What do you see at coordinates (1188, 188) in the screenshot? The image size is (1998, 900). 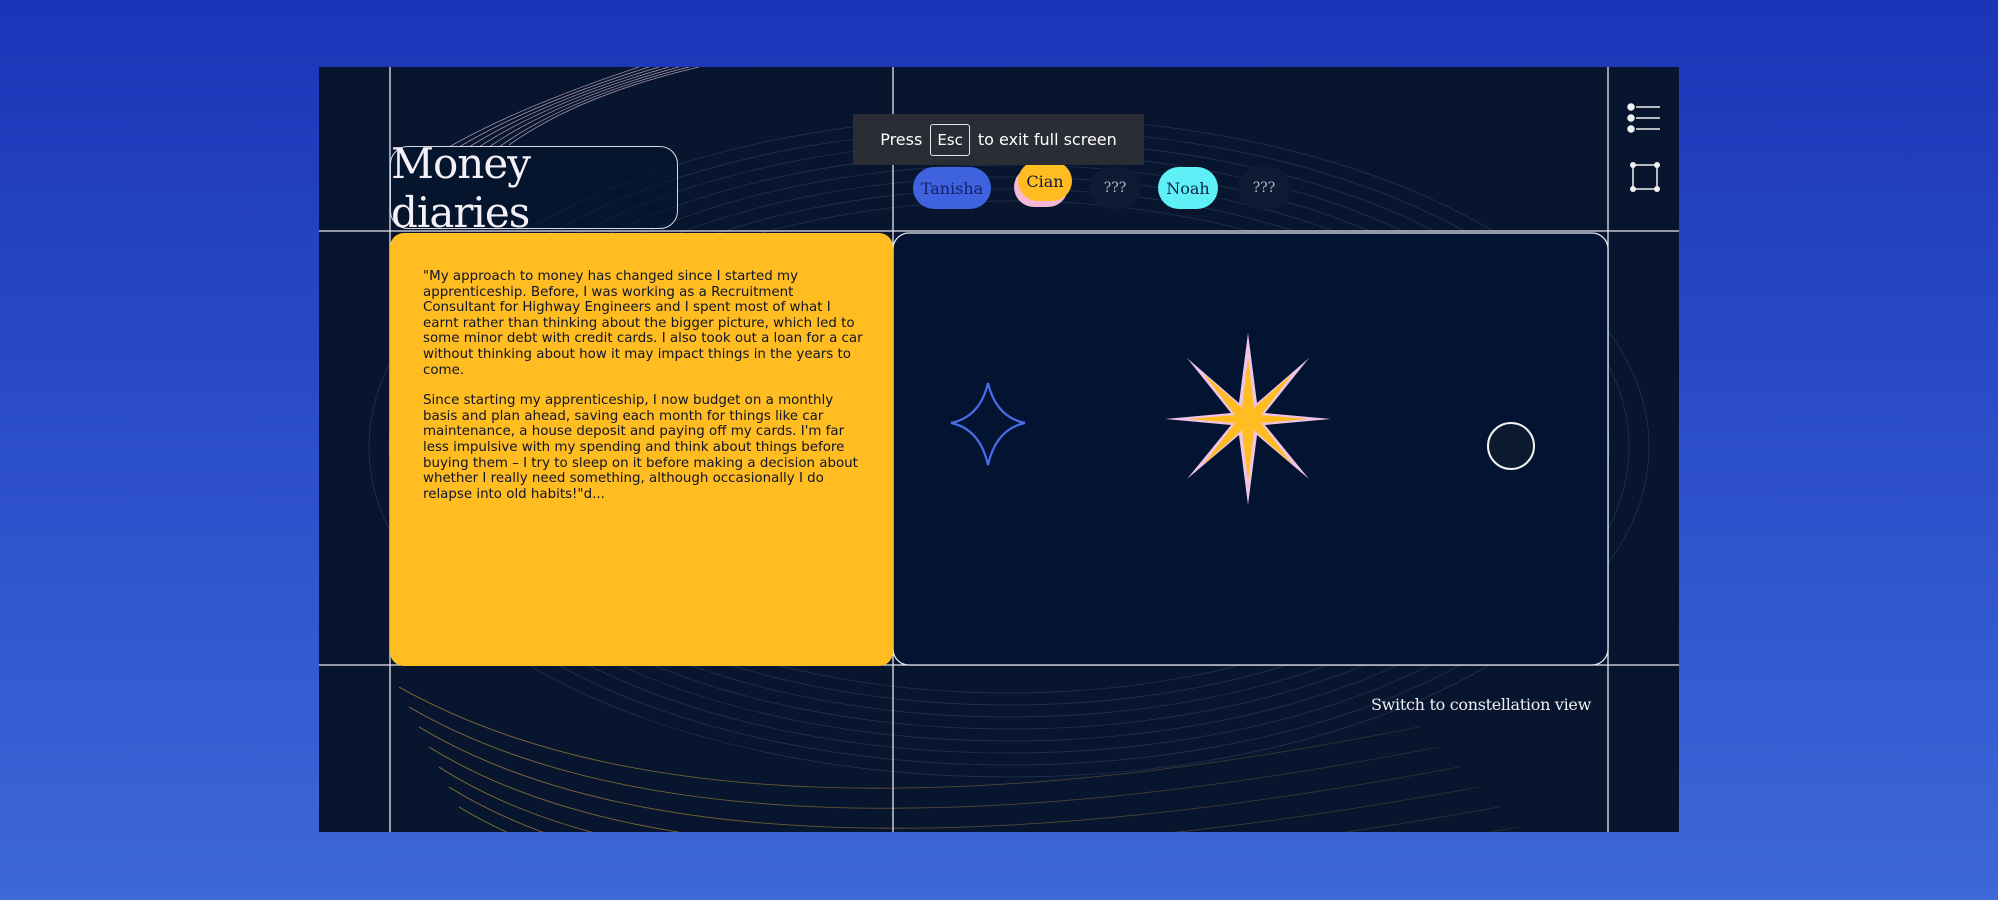 I see `tab-noah: Noah` at bounding box center [1188, 188].